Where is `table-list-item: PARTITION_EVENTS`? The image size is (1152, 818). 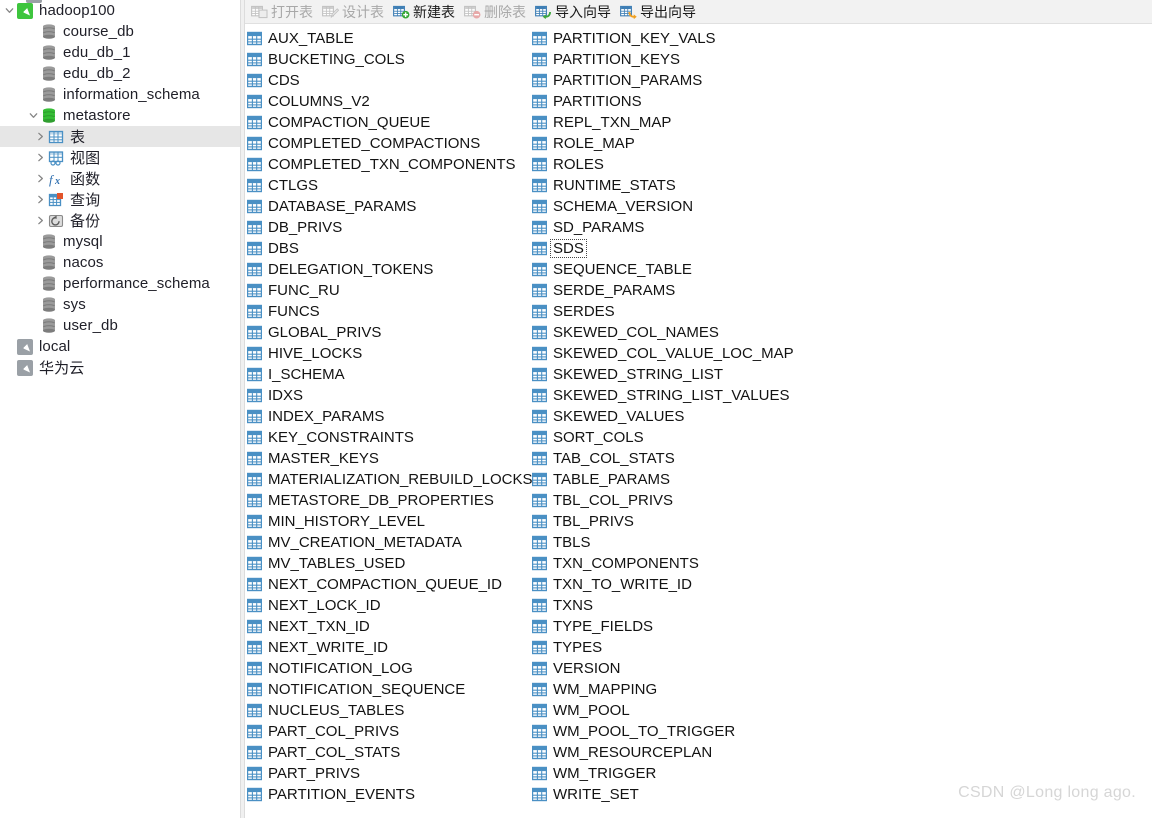 table-list-item: PARTITION_EVENTS is located at coordinates (388, 794).